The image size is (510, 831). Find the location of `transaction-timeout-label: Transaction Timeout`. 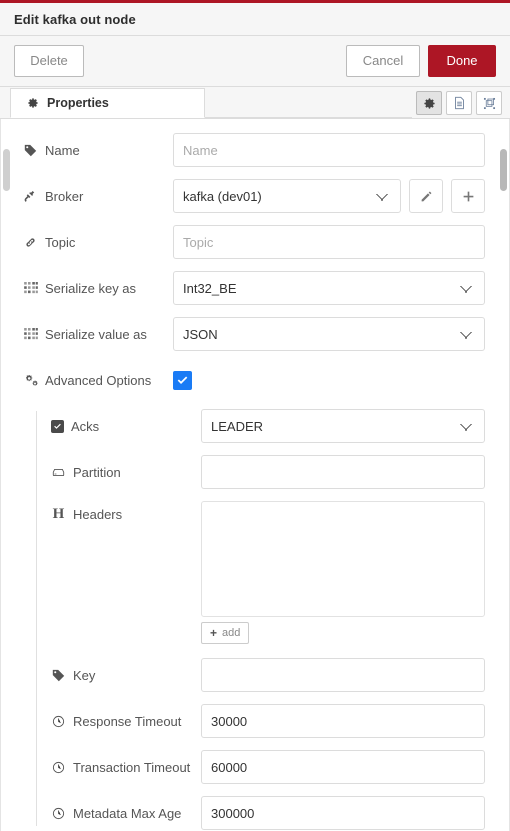

transaction-timeout-label: Transaction Timeout is located at coordinates (108, 767).